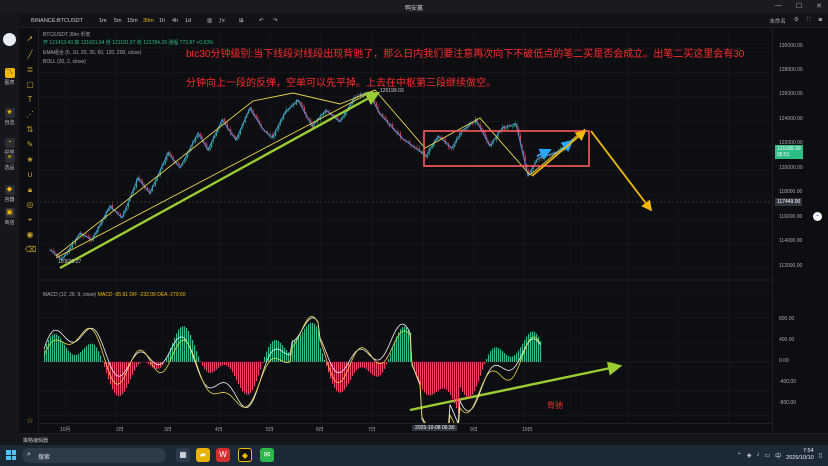  I want to click on volume-icon: ♪, so click(757, 455).